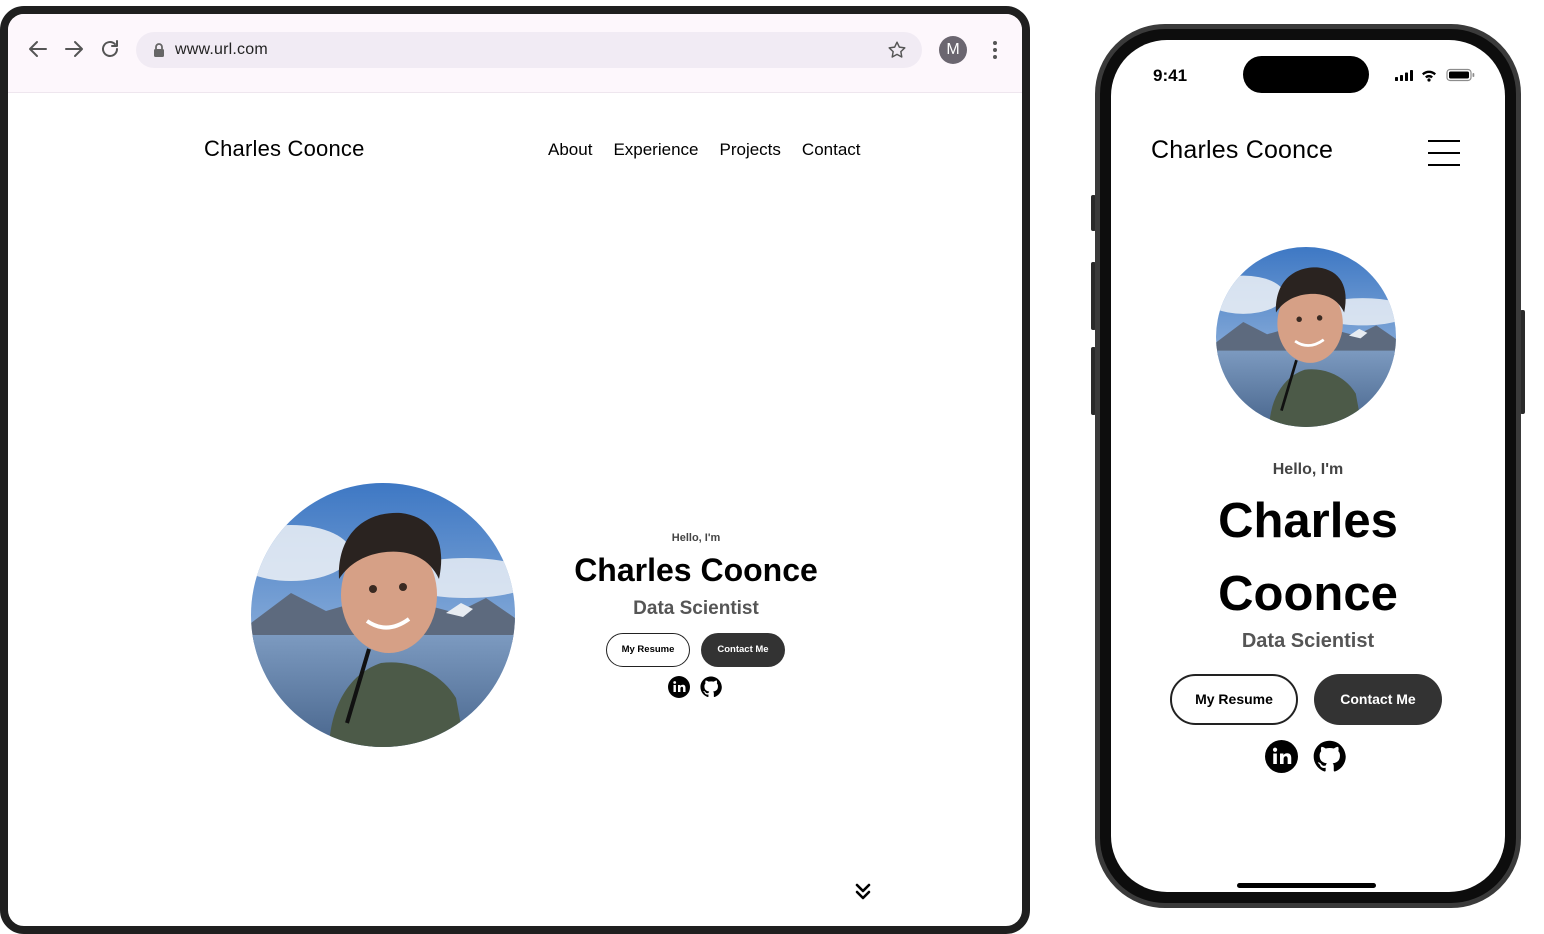  I want to click on mobile-hero-name: Charles Coonce, so click(1308, 558).